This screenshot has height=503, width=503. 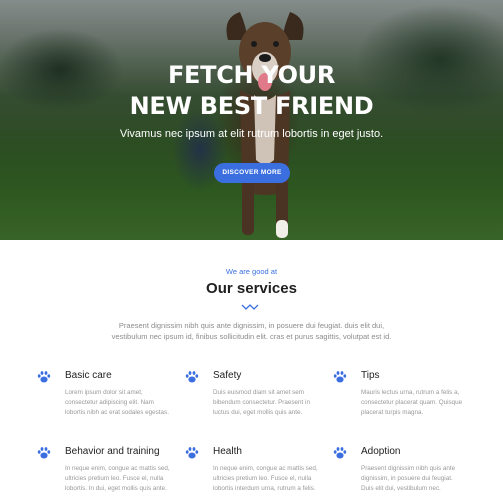 What do you see at coordinates (370, 375) in the screenshot?
I see `service-title: Tips` at bounding box center [370, 375].